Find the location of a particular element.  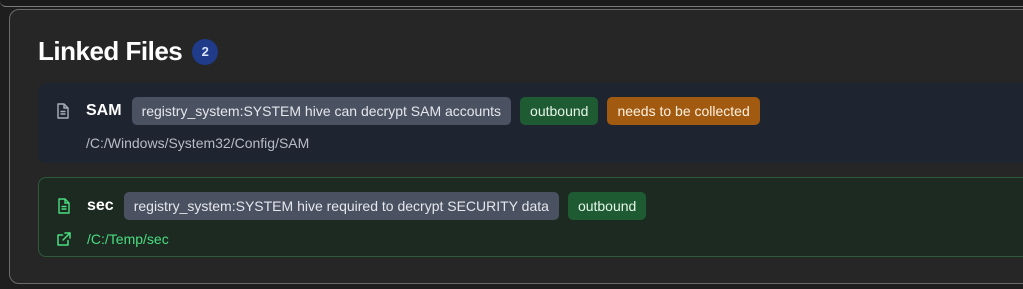

file-name: SAM is located at coordinates (104, 111).